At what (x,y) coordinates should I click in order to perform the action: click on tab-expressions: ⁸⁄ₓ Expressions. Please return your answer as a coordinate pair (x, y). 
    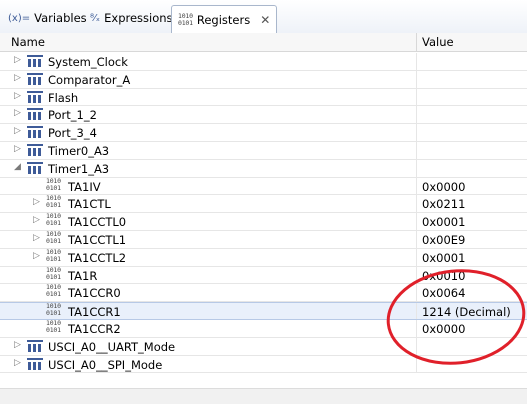
    Looking at the image, I should click on (131, 18).